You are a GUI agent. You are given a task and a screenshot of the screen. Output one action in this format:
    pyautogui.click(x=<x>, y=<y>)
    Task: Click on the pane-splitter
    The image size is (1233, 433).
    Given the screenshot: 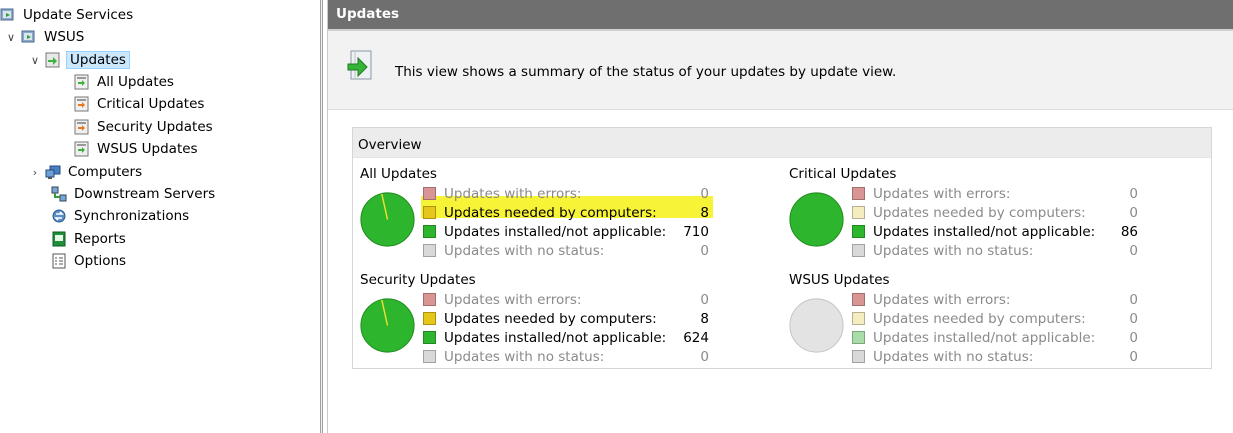 What is the action you would take?
    pyautogui.click(x=321, y=216)
    